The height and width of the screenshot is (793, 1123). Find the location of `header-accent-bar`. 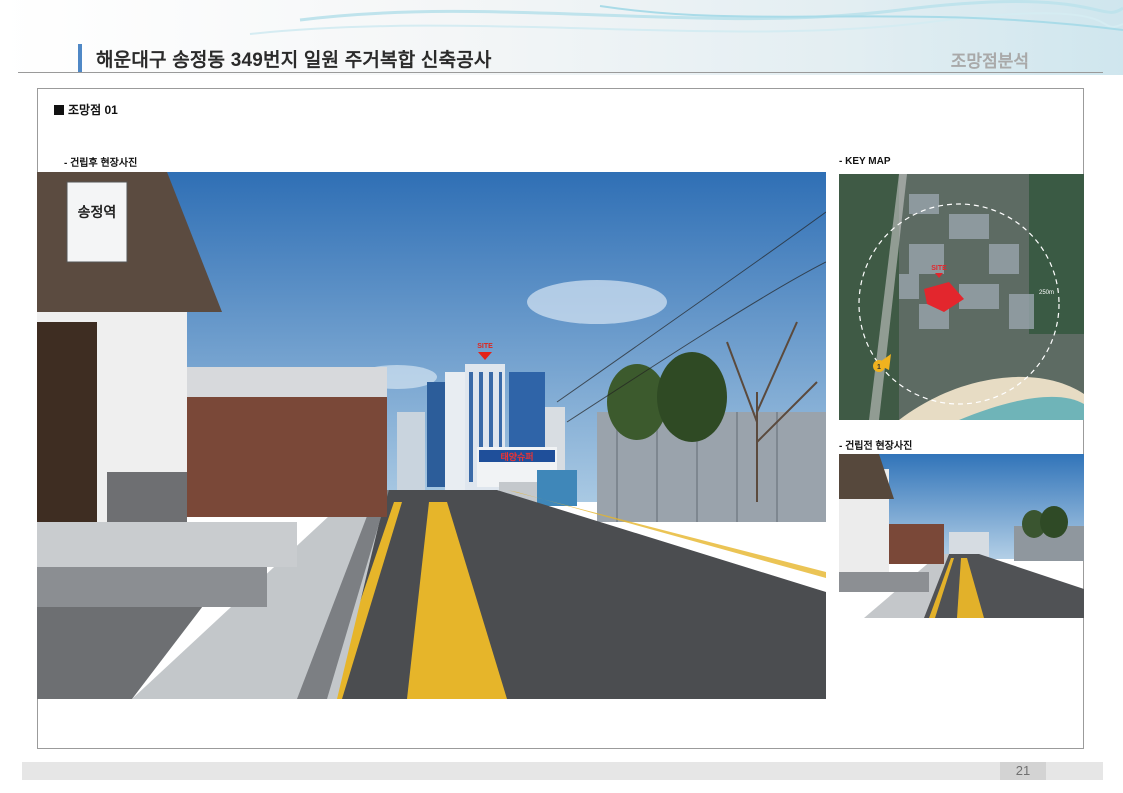

header-accent-bar is located at coordinates (80, 58).